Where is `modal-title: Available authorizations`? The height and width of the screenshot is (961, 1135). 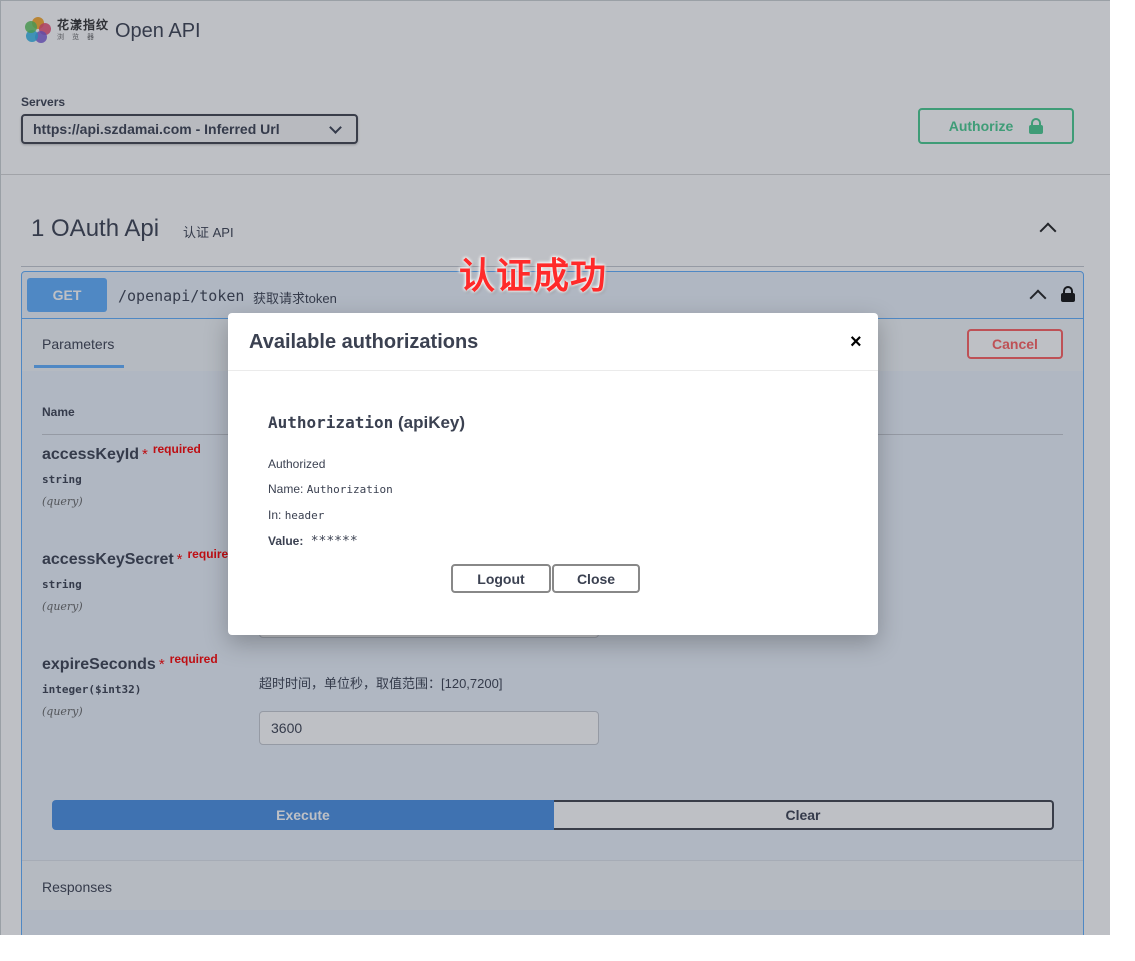 modal-title: Available authorizations is located at coordinates (364, 342).